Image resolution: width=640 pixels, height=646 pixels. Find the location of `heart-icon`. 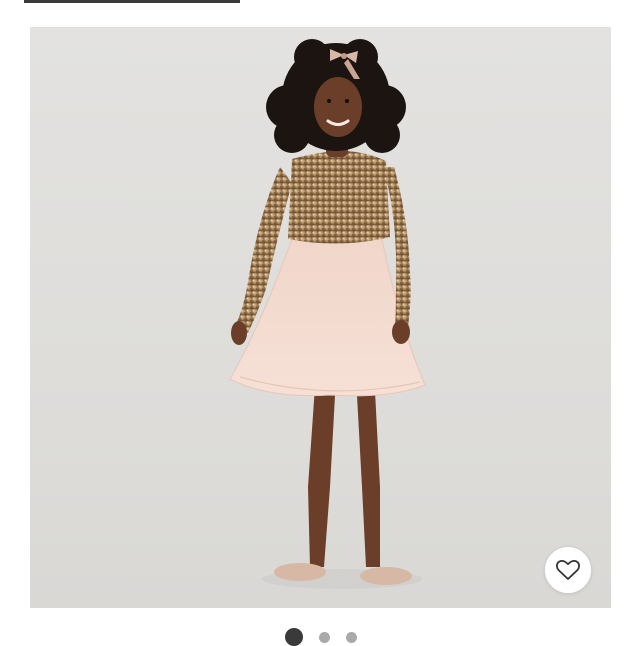

heart-icon is located at coordinates (568, 569).